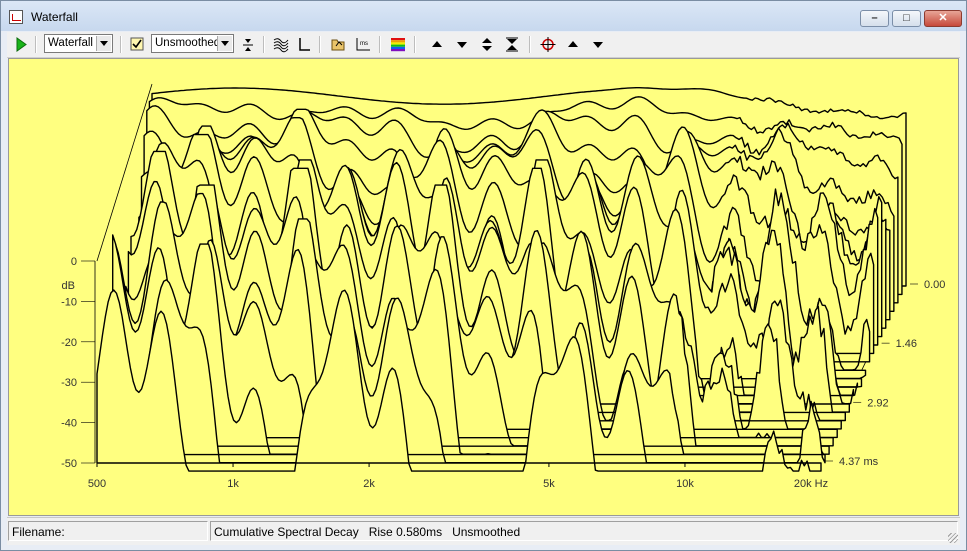  I want to click on ms-icon: ms, so click(363, 44).